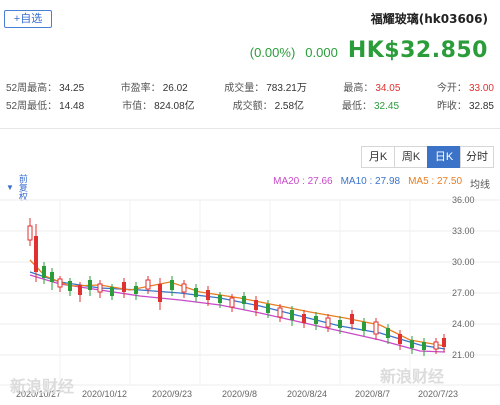 This screenshot has height=405, width=500. Describe the element at coordinates (239, 394) in the screenshot. I see `x-tick: 2020/9/8` at that location.